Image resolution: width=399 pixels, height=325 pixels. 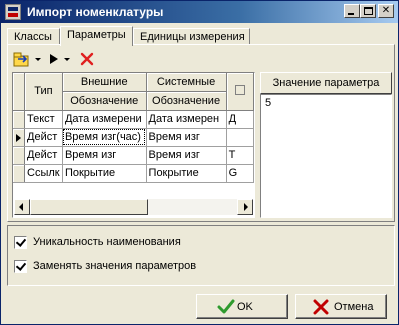 I want to click on unique-names-label: Уникальность наименования, so click(x=107, y=242).